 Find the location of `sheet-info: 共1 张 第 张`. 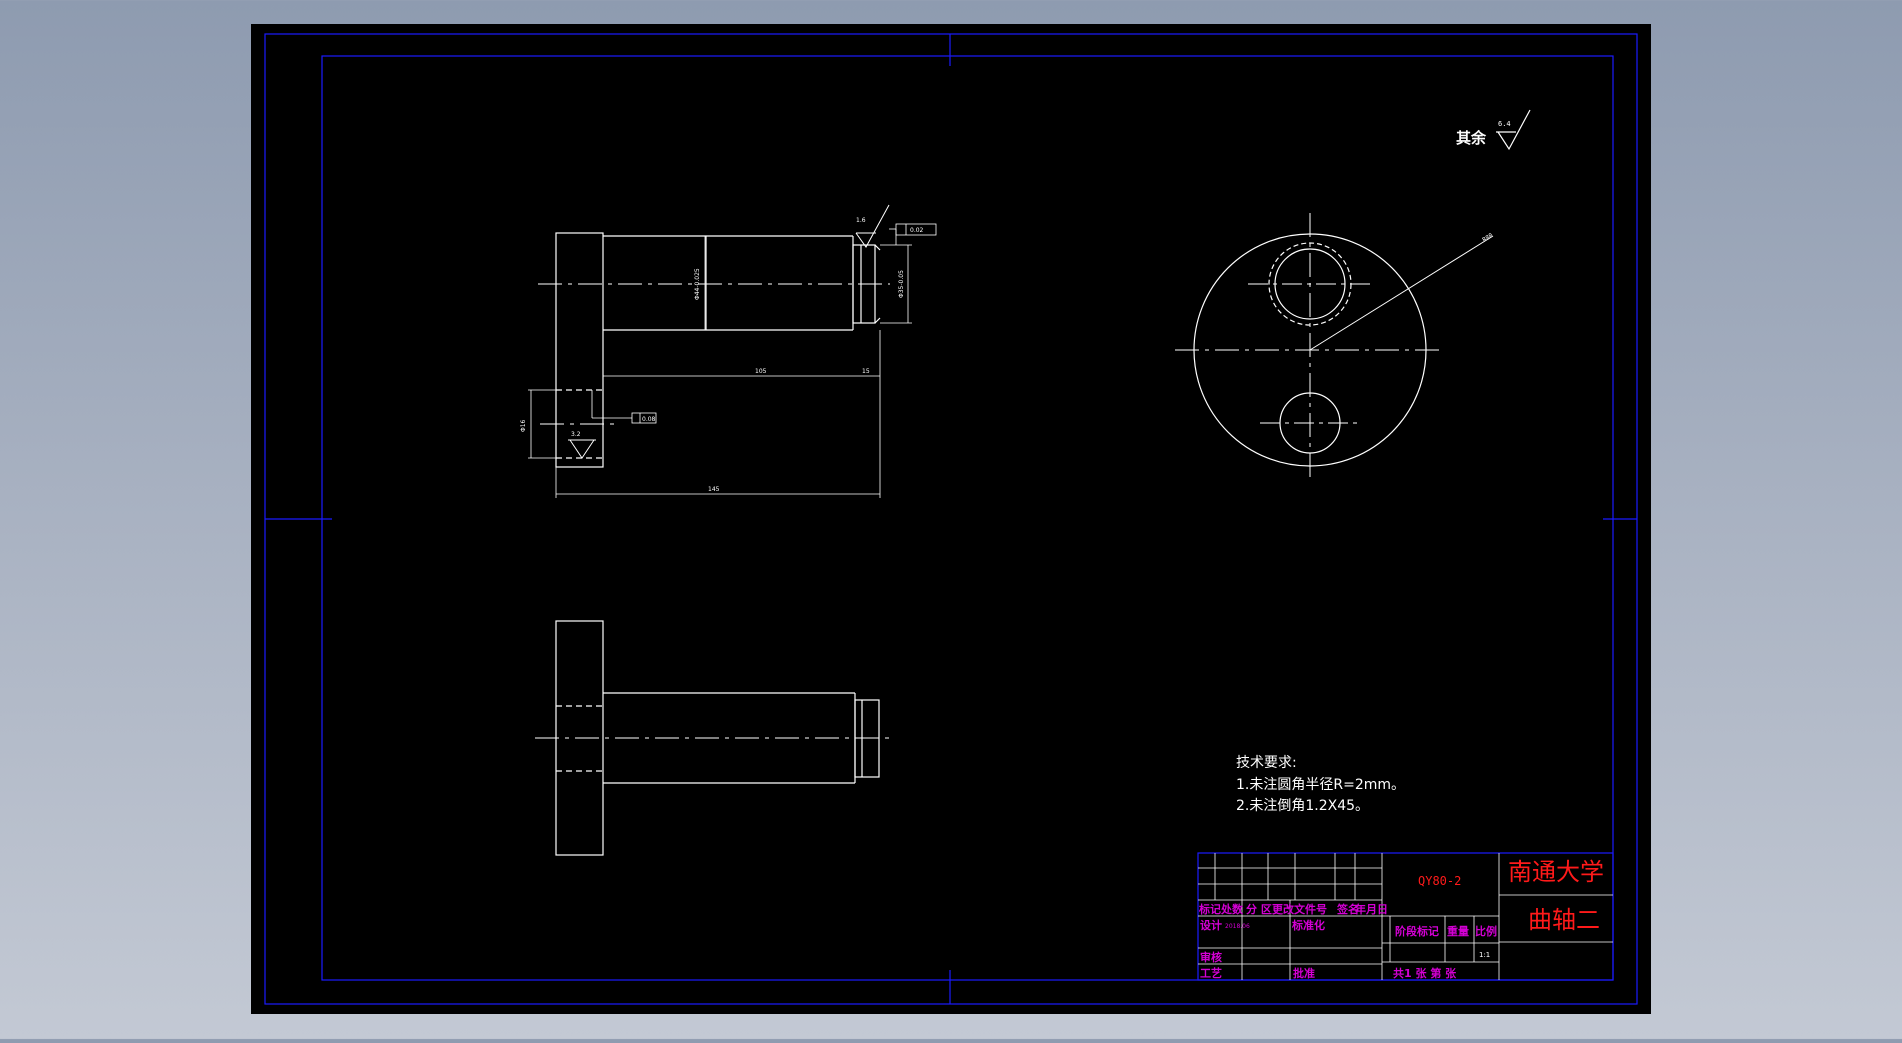

sheet-info: 共1 张 第 张 is located at coordinates (1425, 973).